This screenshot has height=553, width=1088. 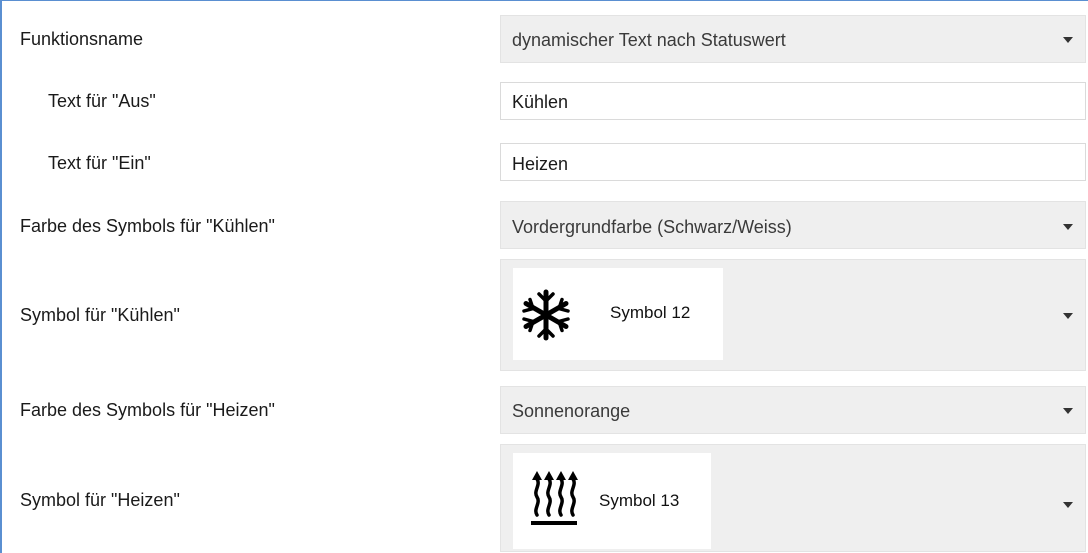 What do you see at coordinates (540, 164) in the screenshot?
I see `text-ein-value: Heizen` at bounding box center [540, 164].